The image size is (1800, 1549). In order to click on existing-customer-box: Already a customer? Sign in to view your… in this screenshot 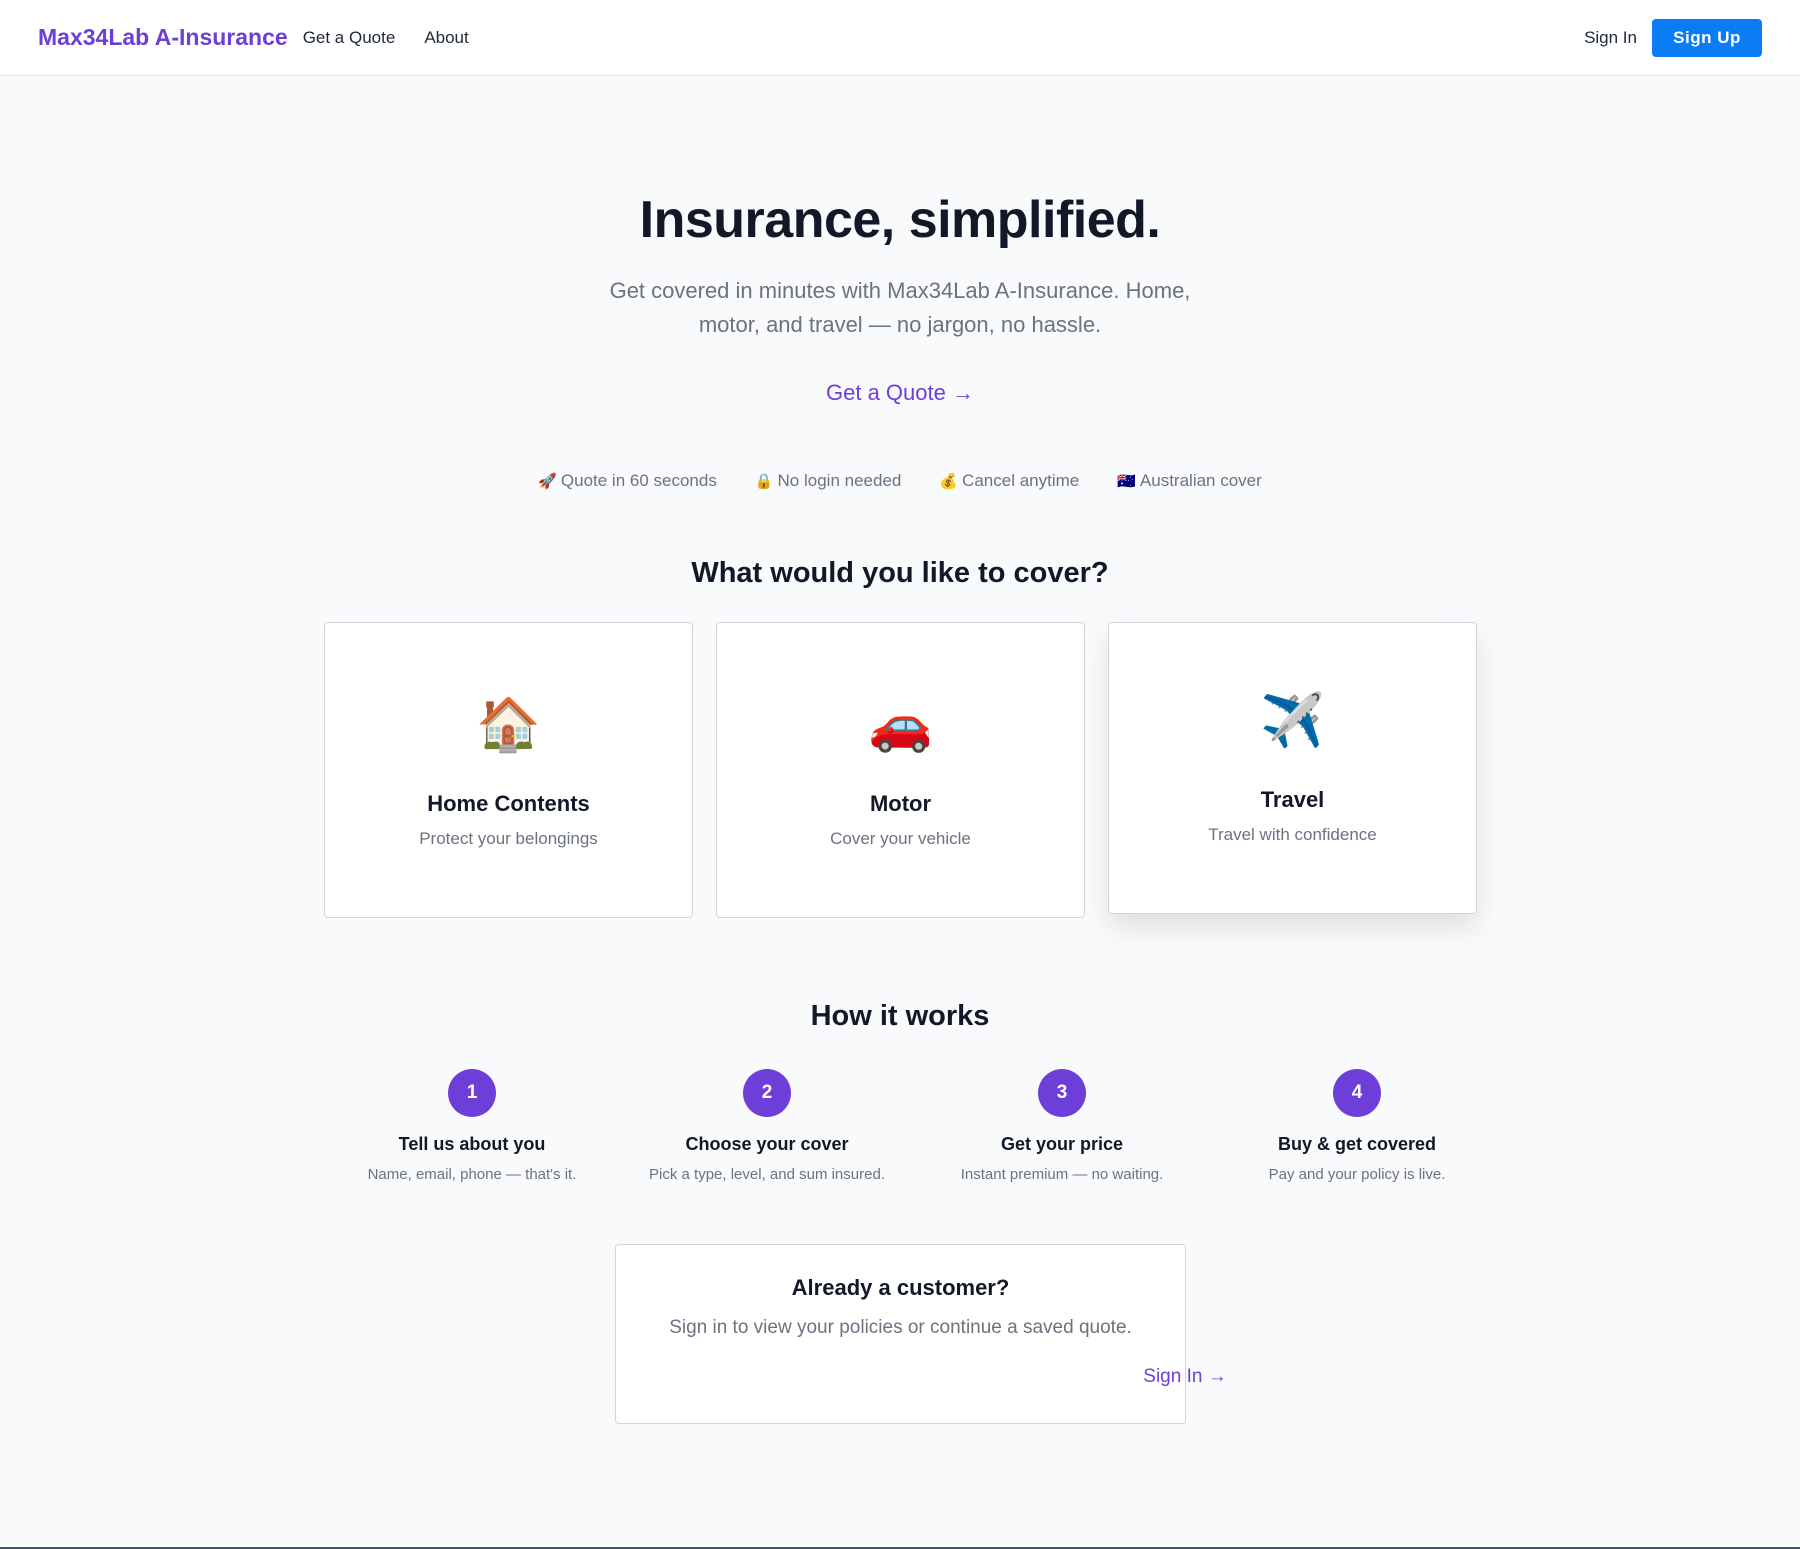, I will do `click(921, 1334)`.